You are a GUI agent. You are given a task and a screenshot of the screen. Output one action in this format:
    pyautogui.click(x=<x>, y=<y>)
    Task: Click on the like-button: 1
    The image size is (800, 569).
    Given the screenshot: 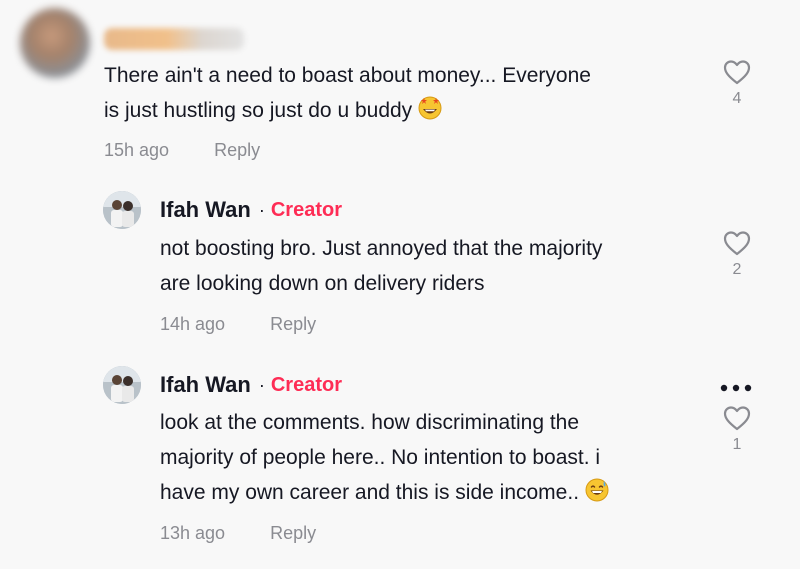 What is the action you would take?
    pyautogui.click(x=737, y=429)
    